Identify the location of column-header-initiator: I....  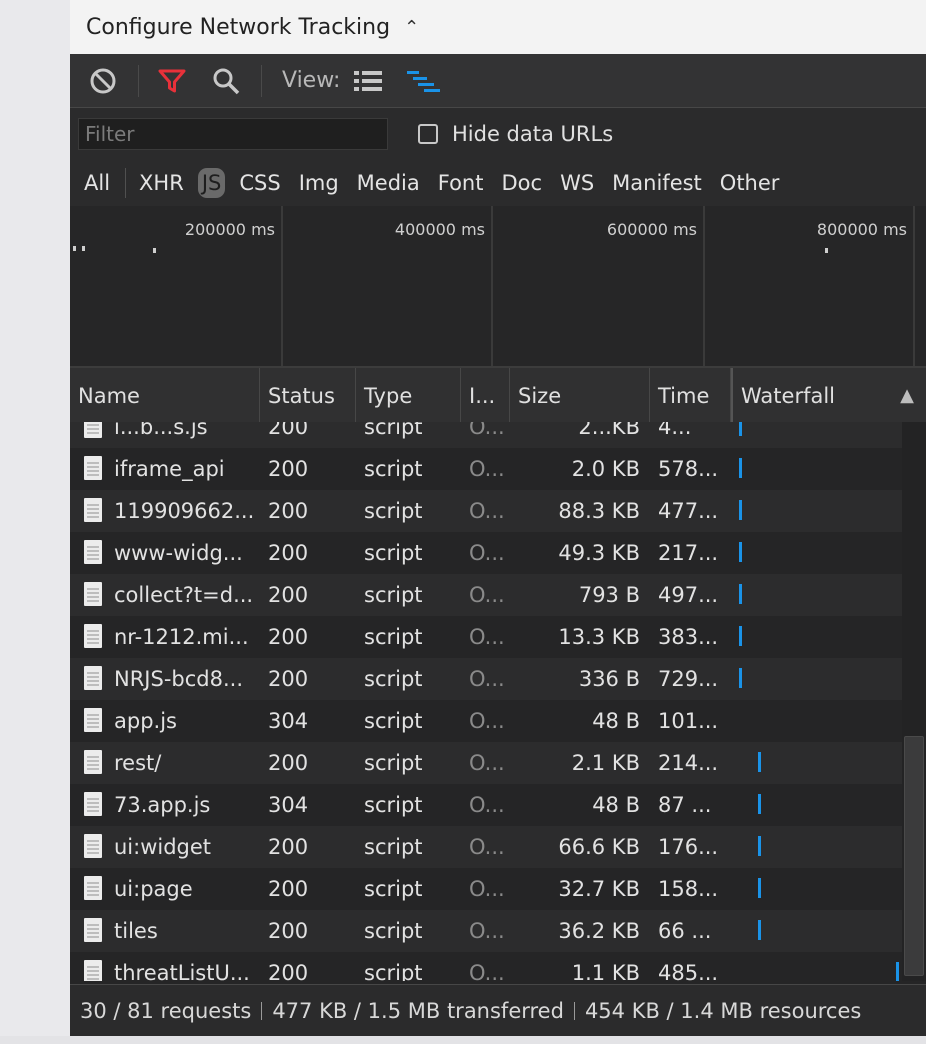
(485, 395).